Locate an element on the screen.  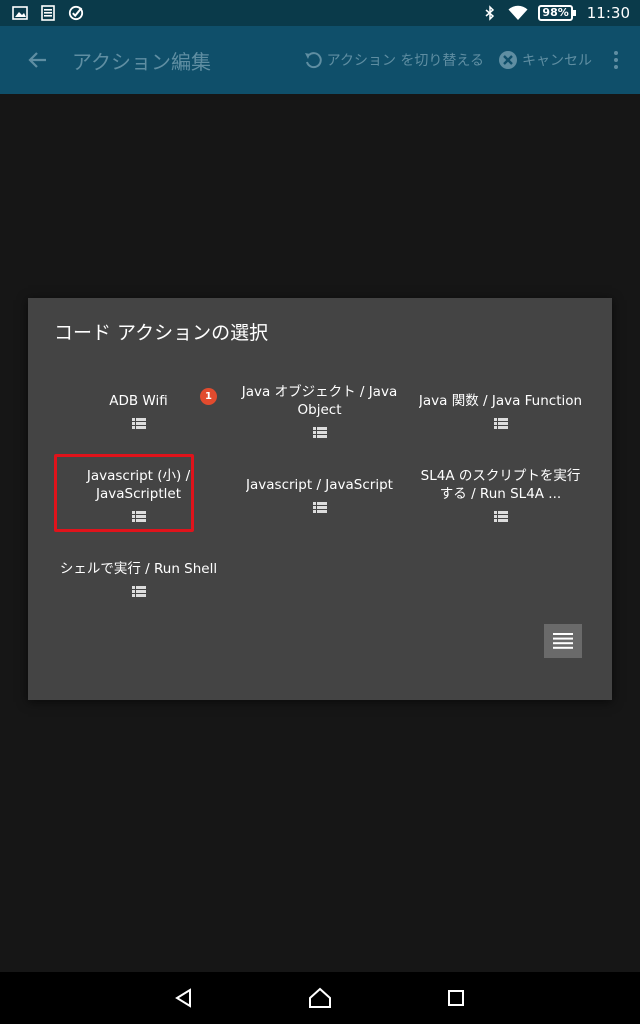
action-item-label: Javascript (小) / JavaScriptlet is located at coordinates (138, 484).